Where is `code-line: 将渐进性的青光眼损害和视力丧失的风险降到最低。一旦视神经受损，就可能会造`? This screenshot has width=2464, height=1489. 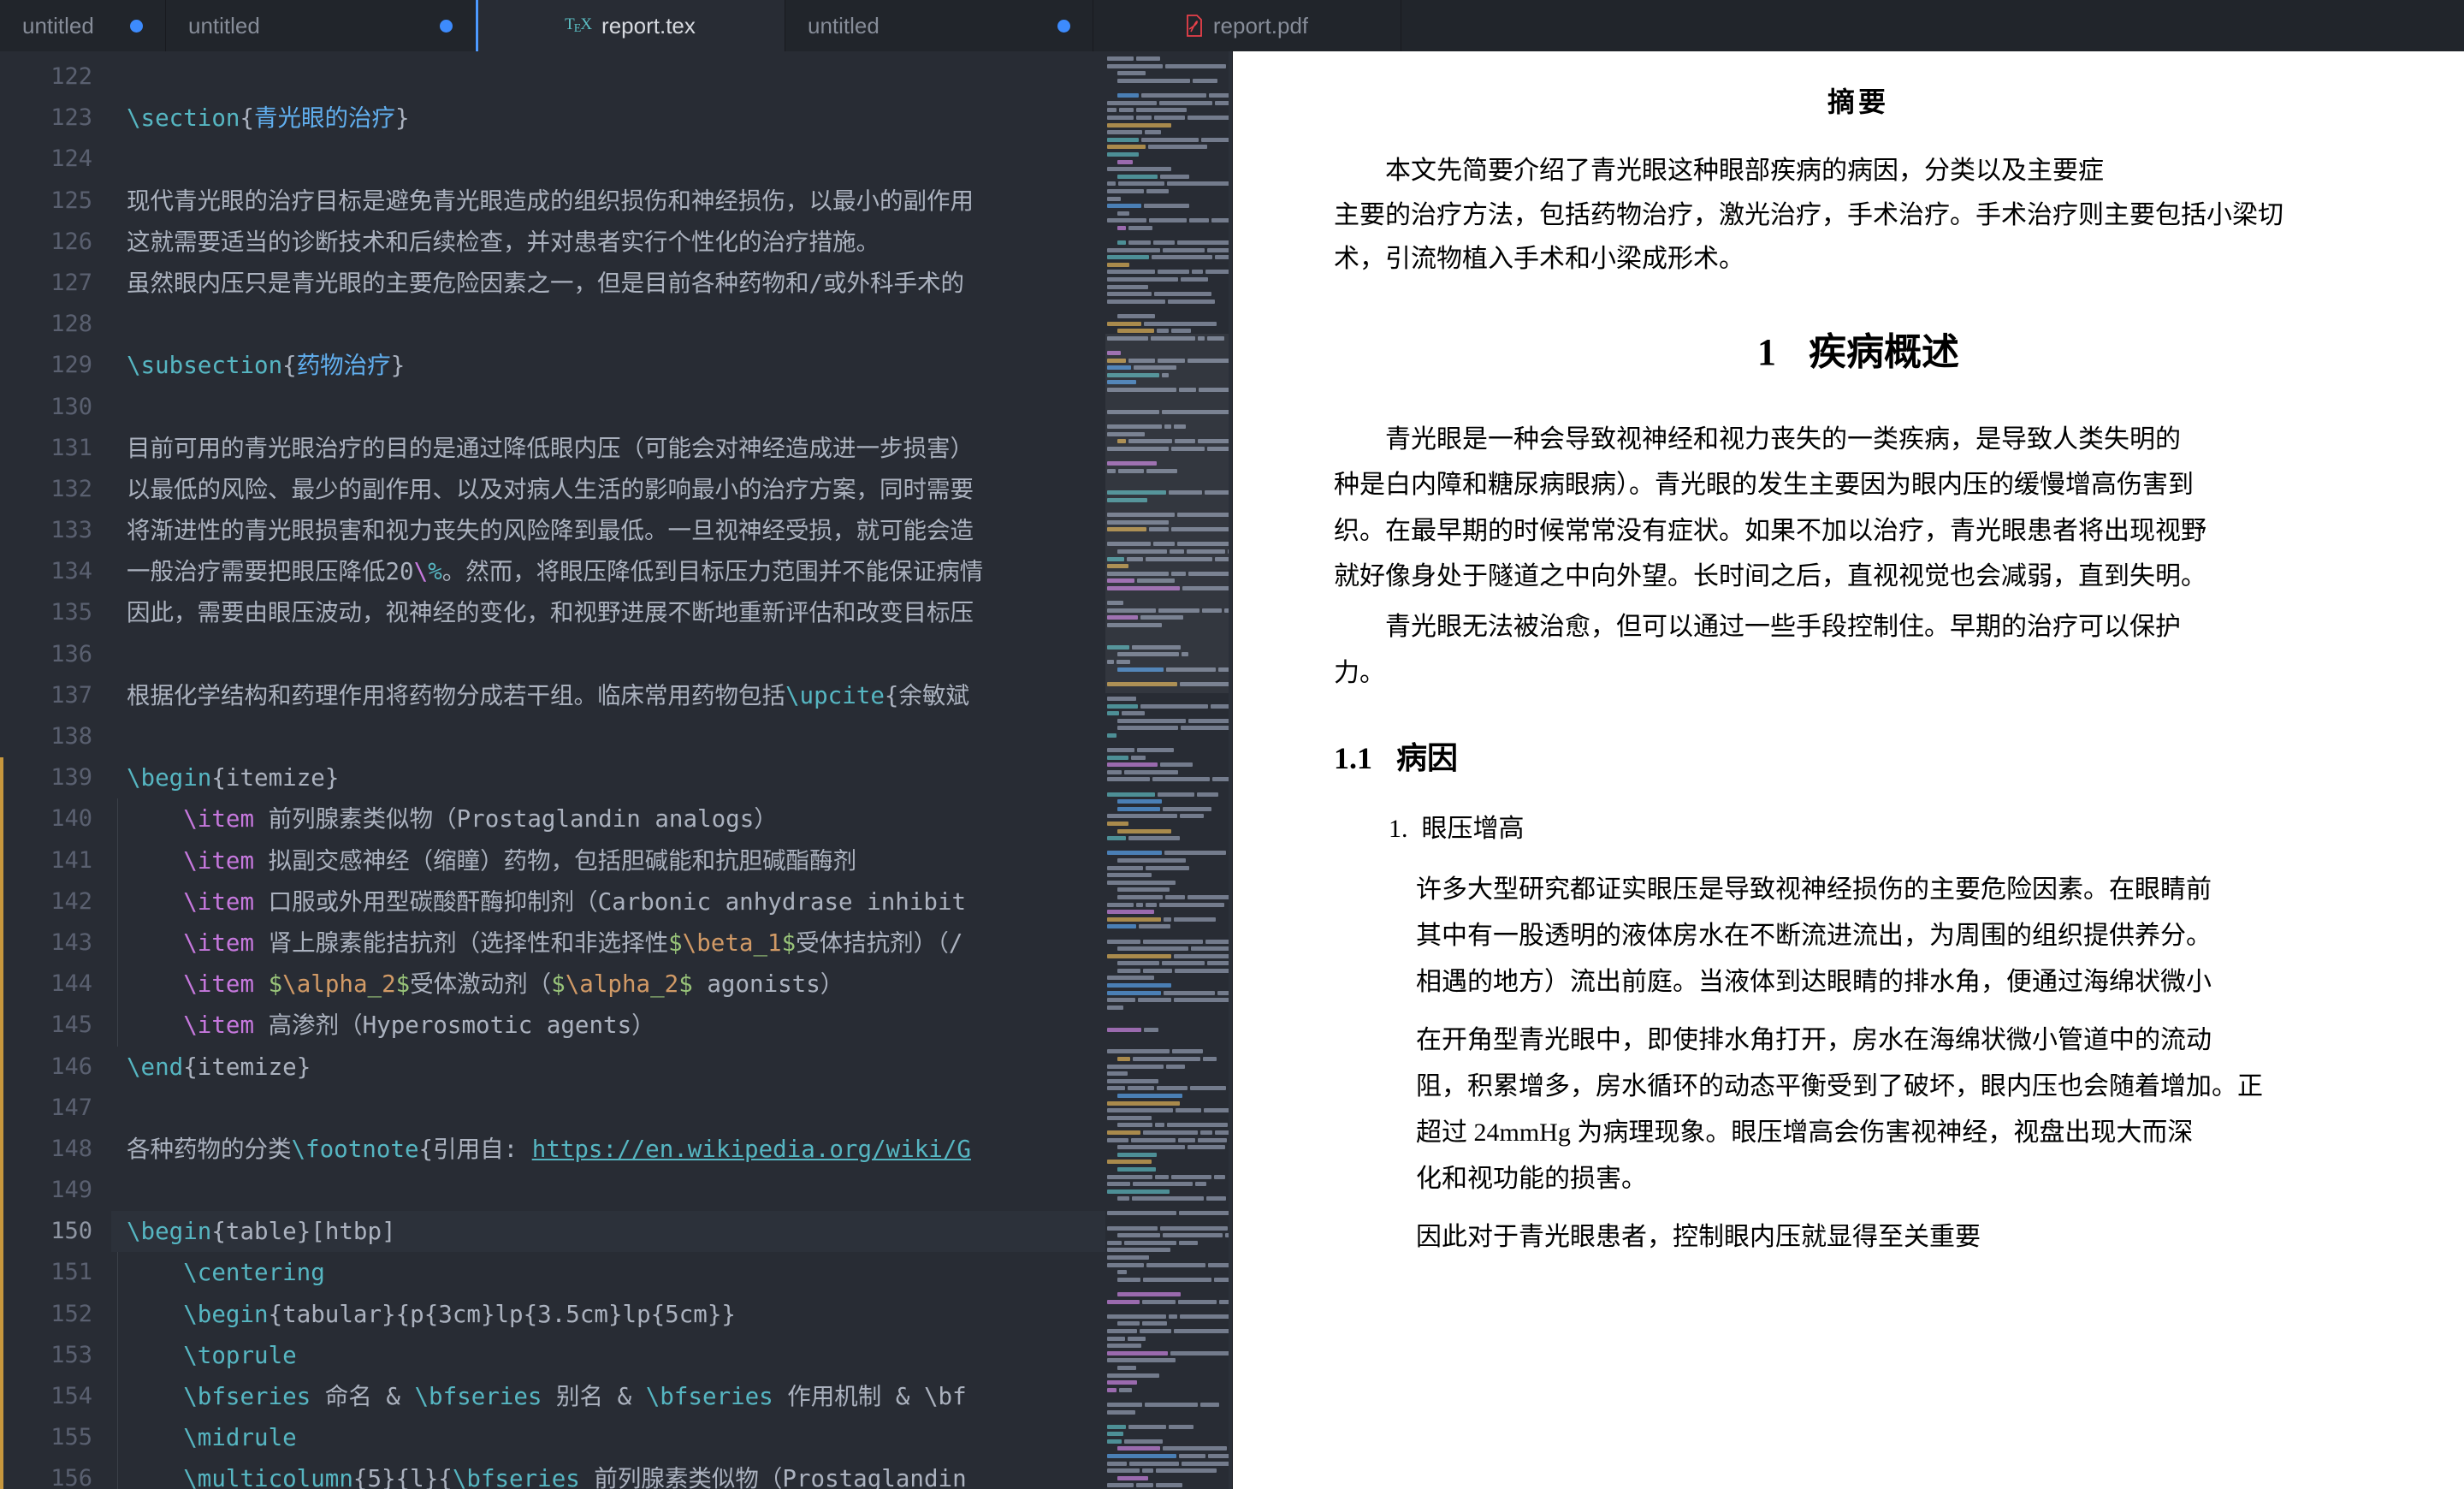 code-line: 将渐进性的青光眼损害和视力丧失的风险降到最低。一旦视神经受损，就可能会造 is located at coordinates (671, 531).